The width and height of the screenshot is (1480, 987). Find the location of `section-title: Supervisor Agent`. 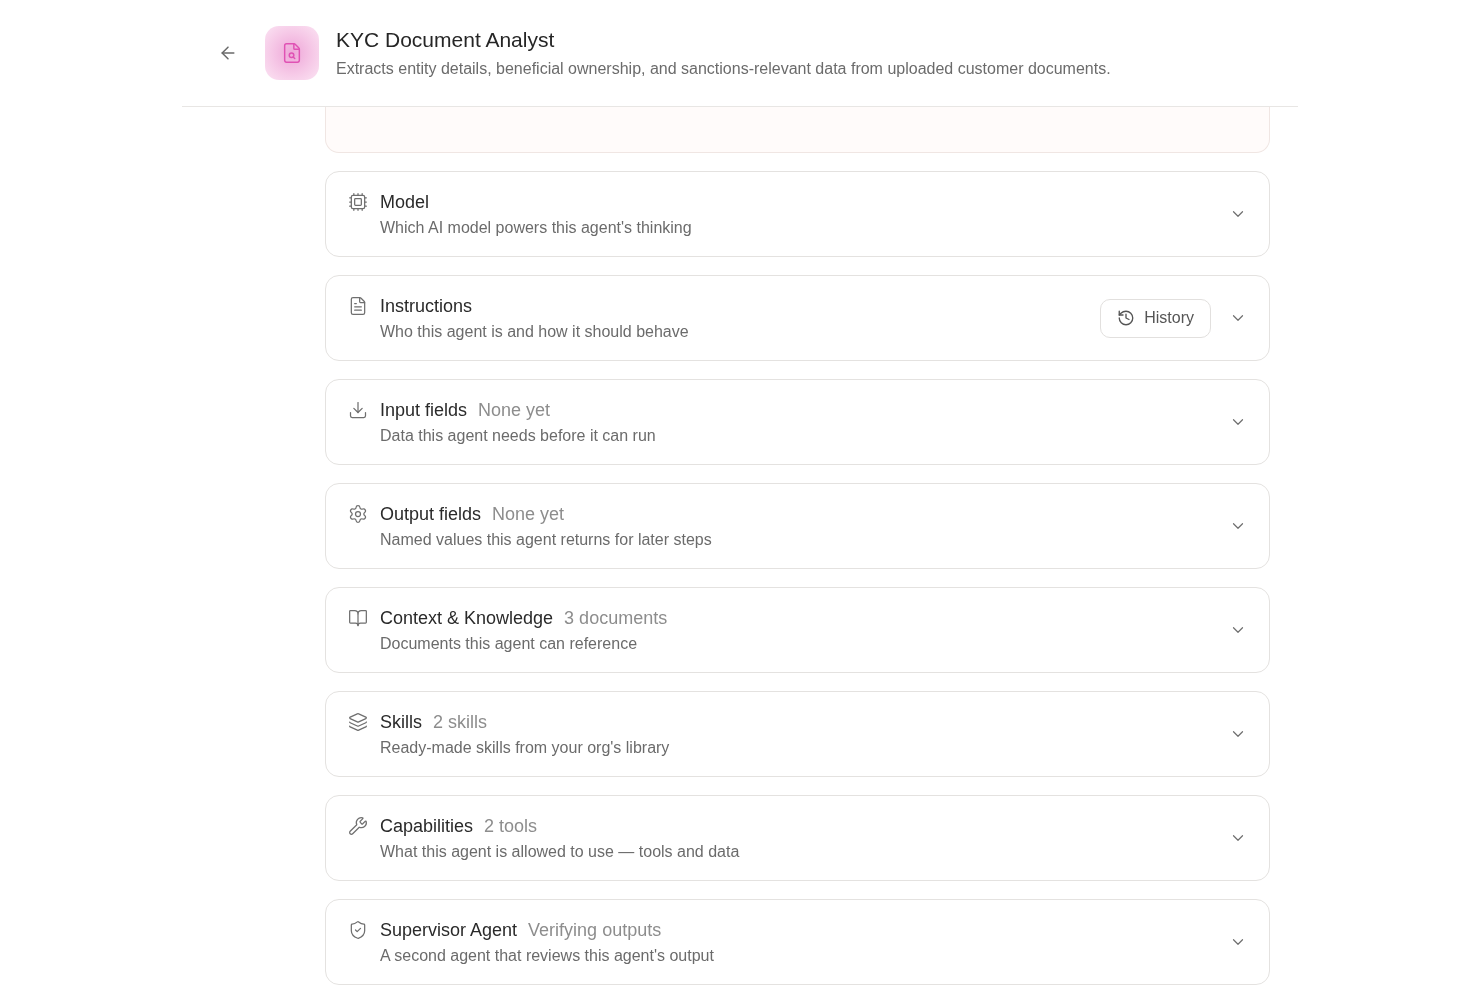

section-title: Supervisor Agent is located at coordinates (449, 930).